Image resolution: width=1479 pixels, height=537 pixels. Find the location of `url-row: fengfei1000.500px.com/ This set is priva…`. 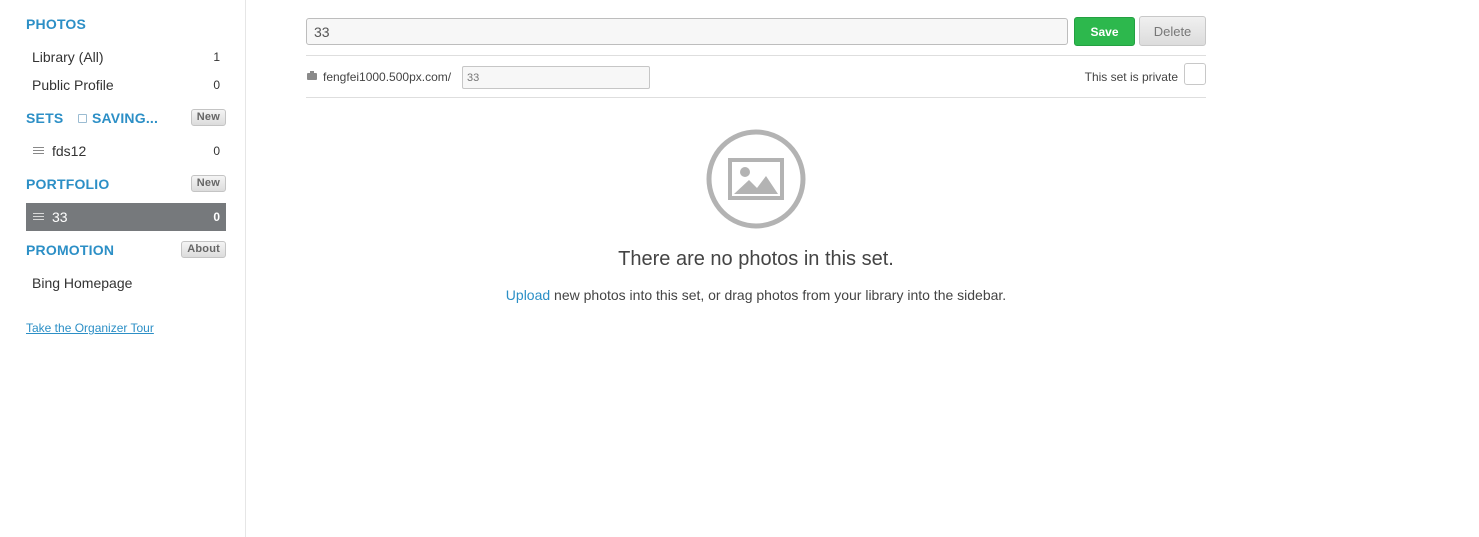

url-row: fengfei1000.500px.com/ This set is priva… is located at coordinates (756, 76).